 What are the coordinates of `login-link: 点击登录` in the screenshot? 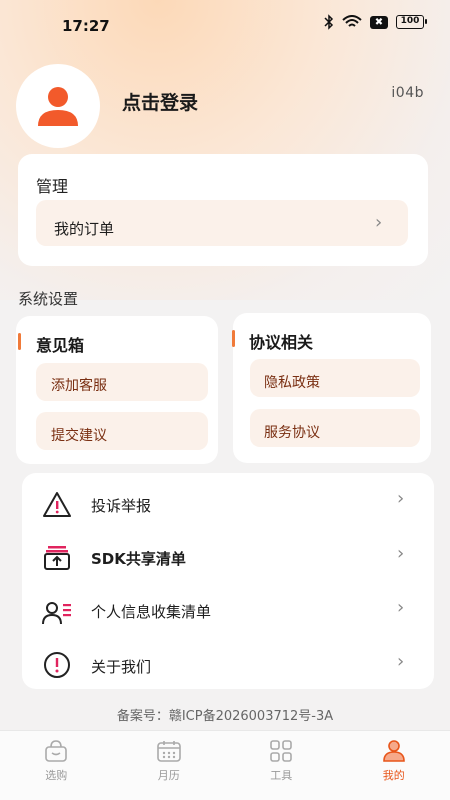 It's located at (160, 101).